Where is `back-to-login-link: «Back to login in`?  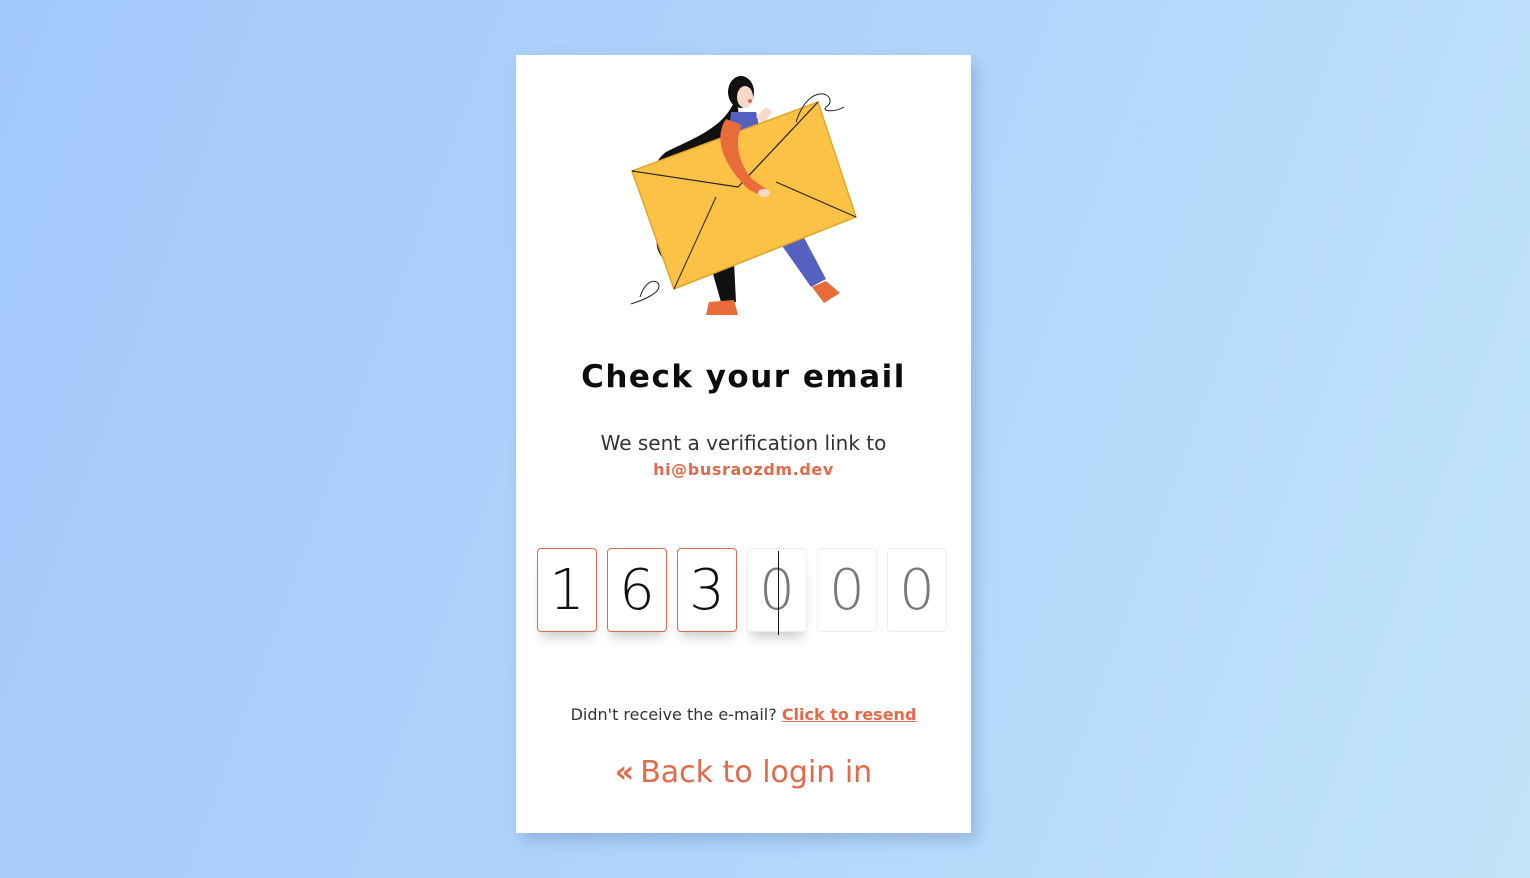
back-to-login-link: «Back to login in is located at coordinates (743, 772).